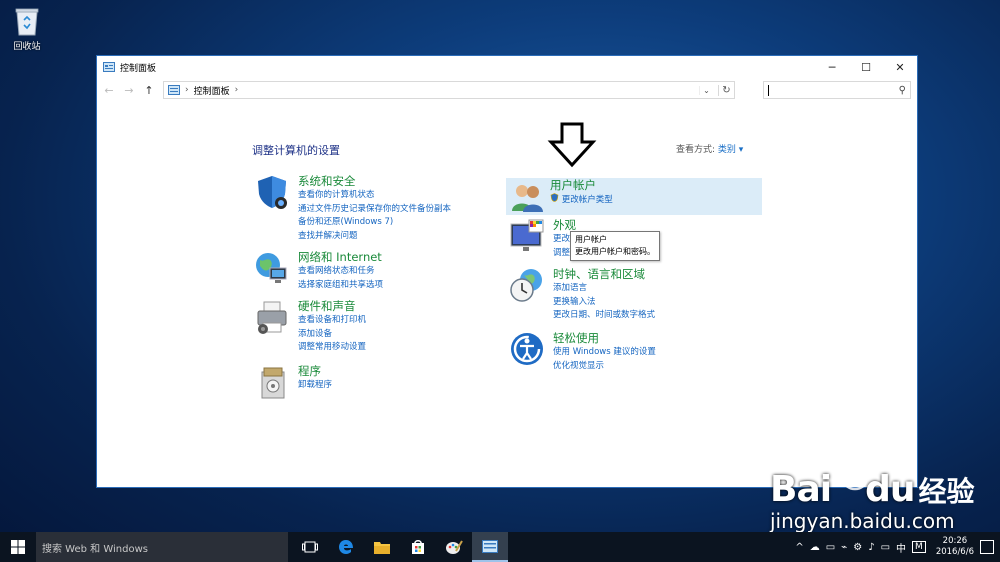  What do you see at coordinates (554, 197) in the screenshot?
I see `uac-shield-icon` at bounding box center [554, 197].